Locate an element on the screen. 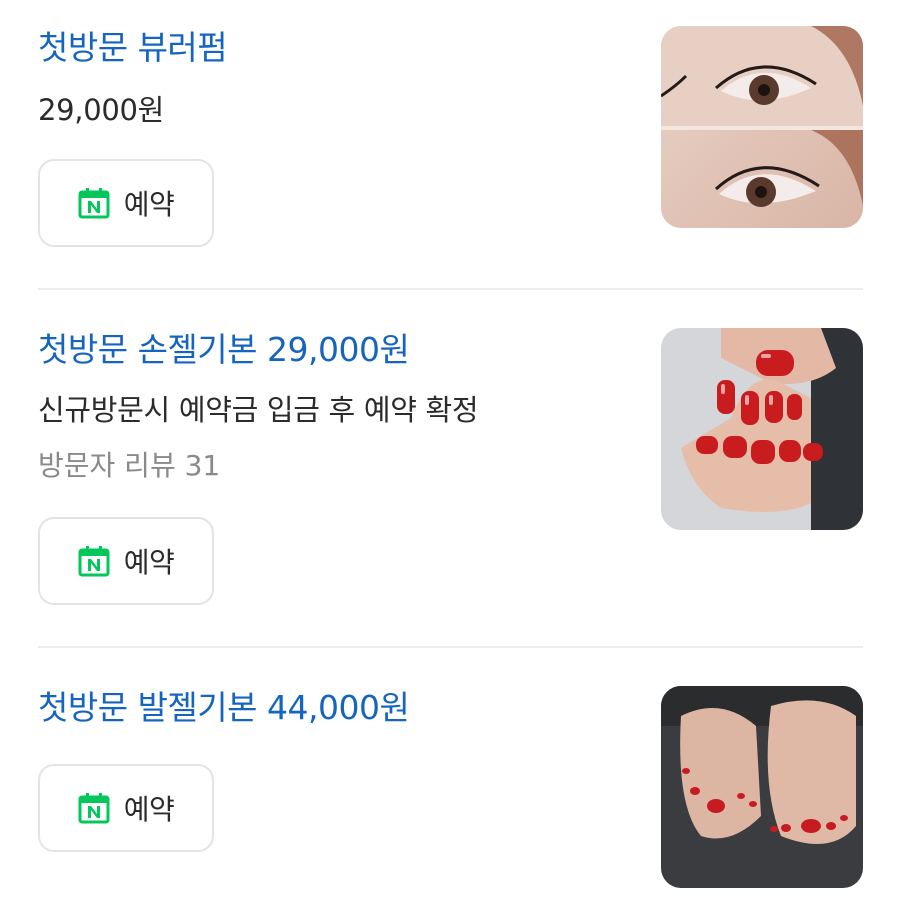 This screenshot has height=900, width=900. eyelash-perm-photo is located at coordinates (762, 127).